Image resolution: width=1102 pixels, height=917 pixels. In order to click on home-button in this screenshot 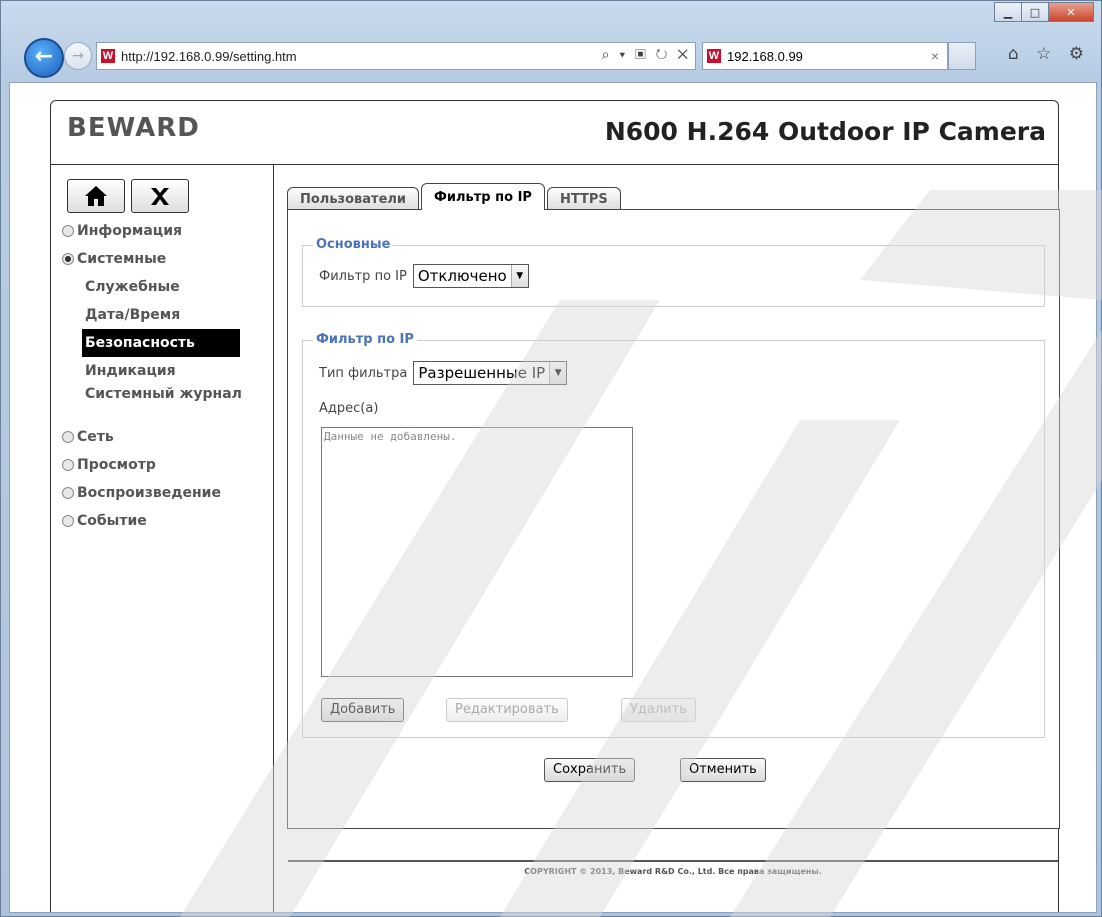, I will do `click(96, 196)`.